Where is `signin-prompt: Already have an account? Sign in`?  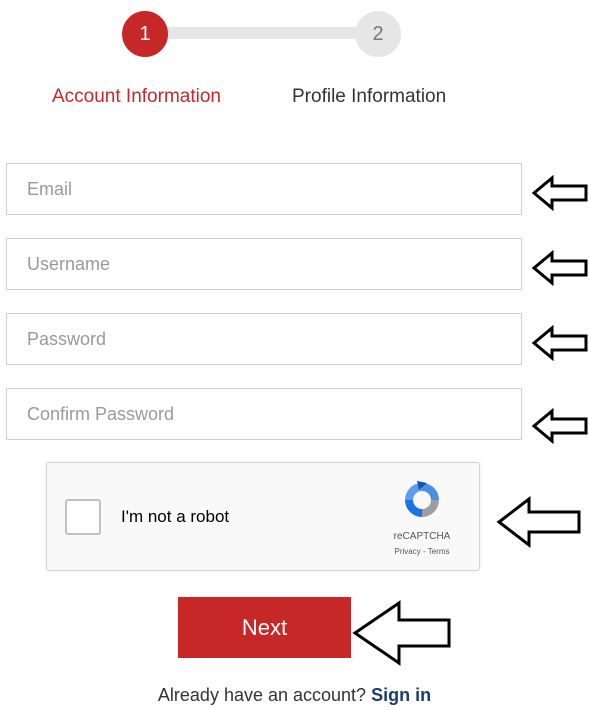
signin-prompt: Already have an account? Sign in is located at coordinates (294, 695).